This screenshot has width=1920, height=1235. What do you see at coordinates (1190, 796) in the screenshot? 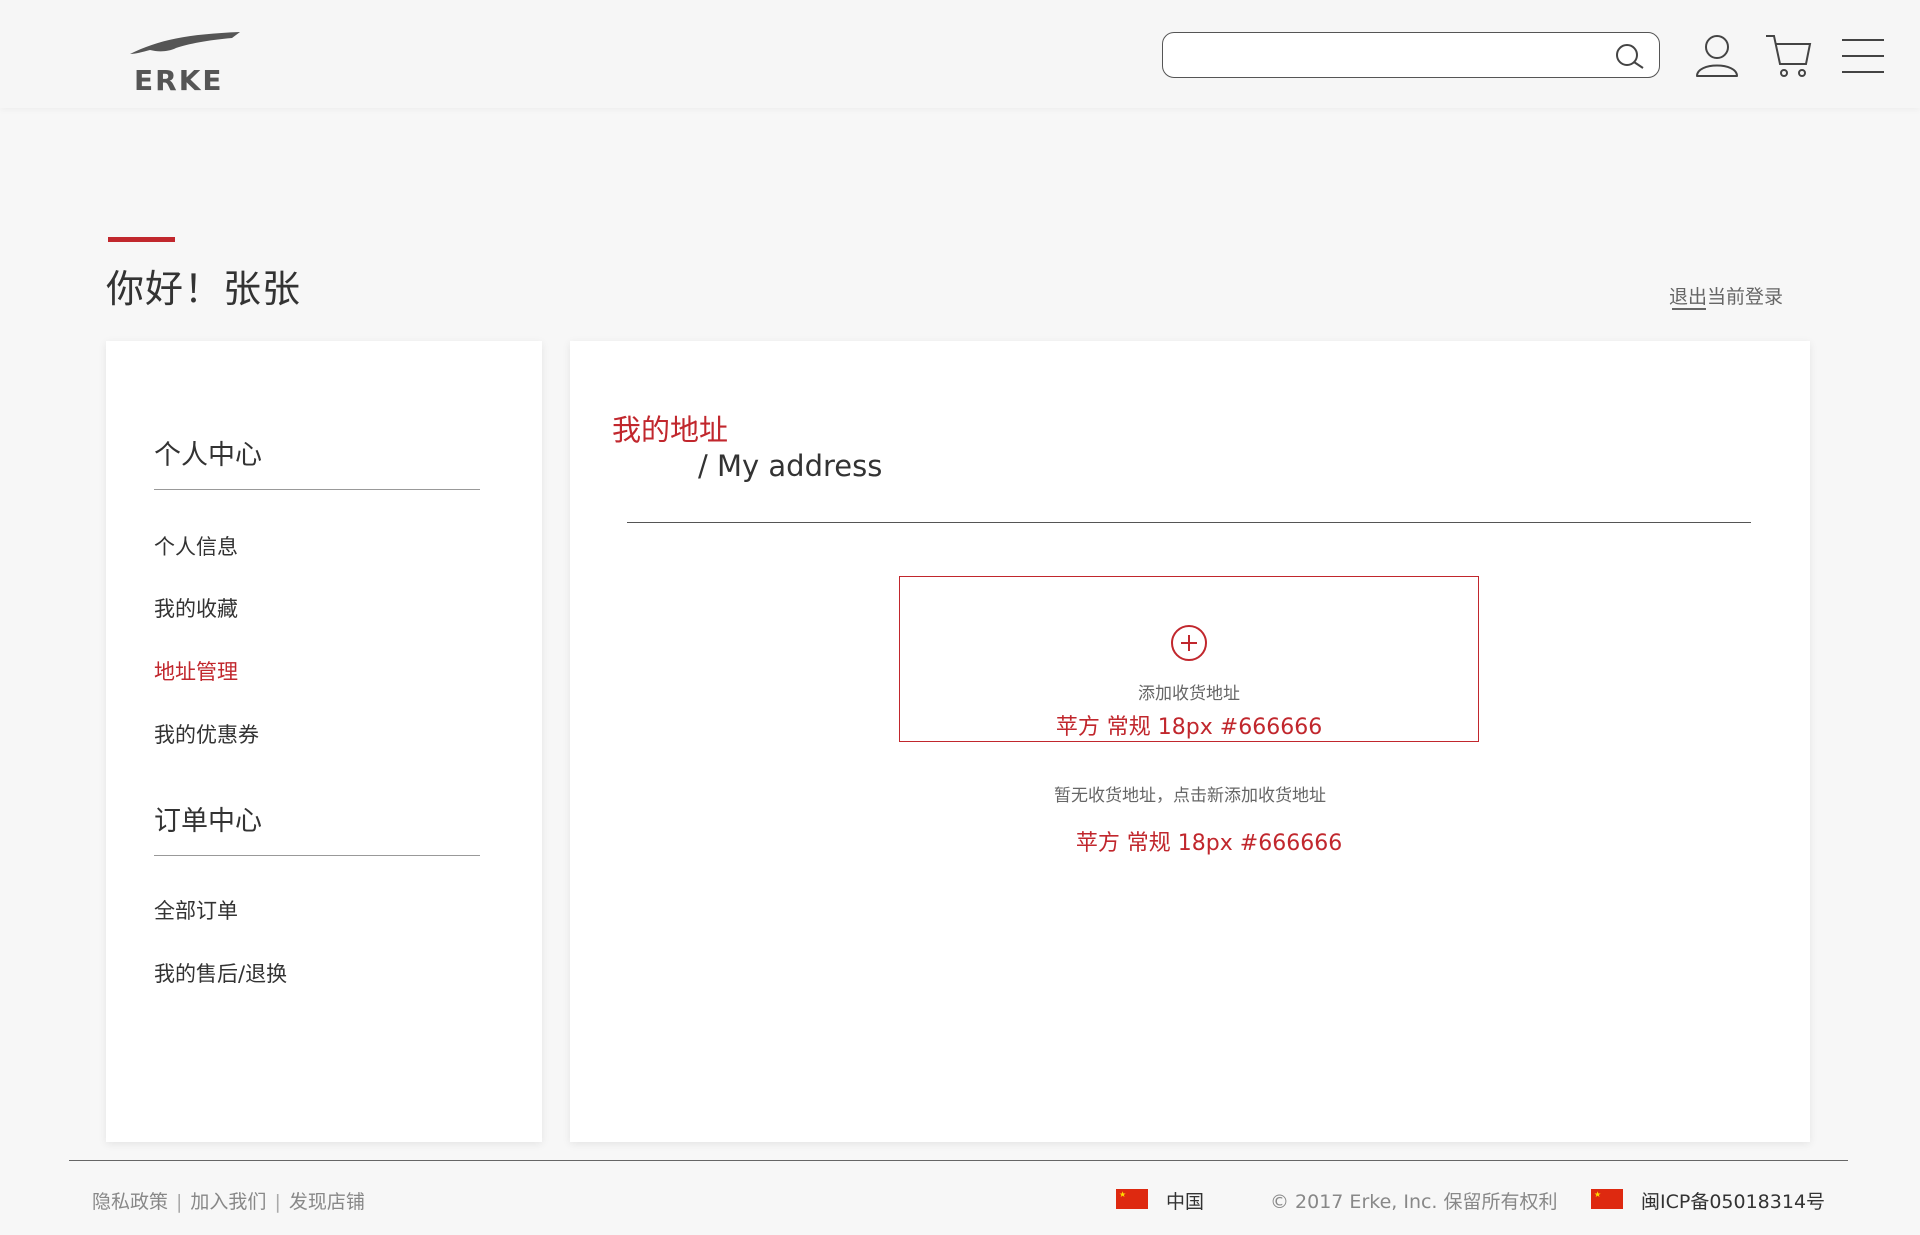
I see `empty-state-text: 暂无收货地址，点击新添加收货地址` at bounding box center [1190, 796].